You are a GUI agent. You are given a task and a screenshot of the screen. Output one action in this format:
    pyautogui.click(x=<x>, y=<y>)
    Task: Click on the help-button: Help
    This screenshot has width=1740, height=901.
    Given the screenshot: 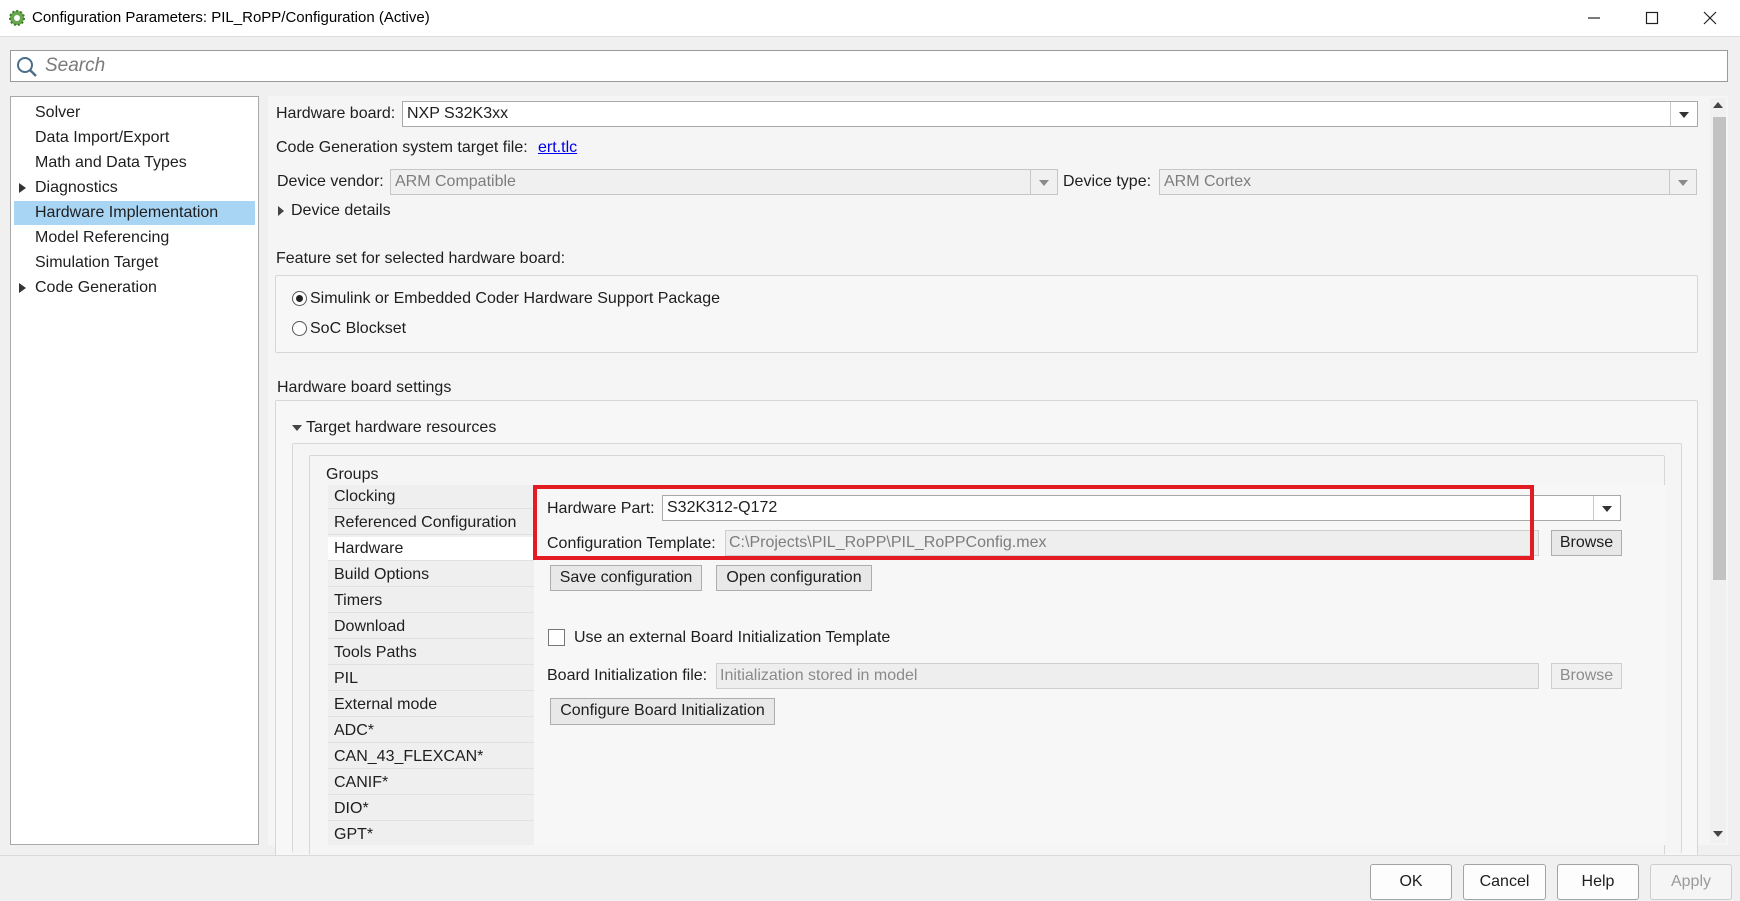 What is the action you would take?
    pyautogui.click(x=1598, y=882)
    